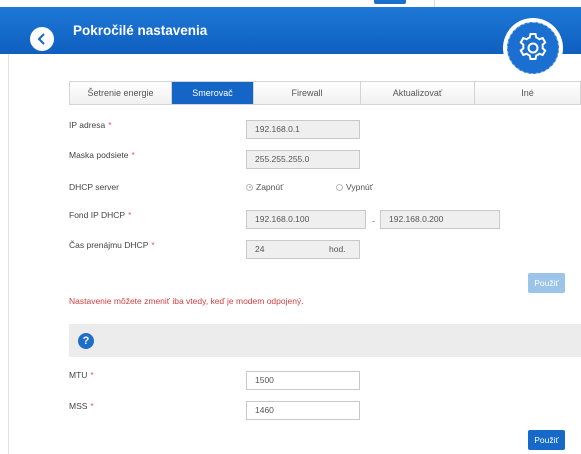  I want to click on dhcp-on-radio: Zapnúť, so click(264, 187).